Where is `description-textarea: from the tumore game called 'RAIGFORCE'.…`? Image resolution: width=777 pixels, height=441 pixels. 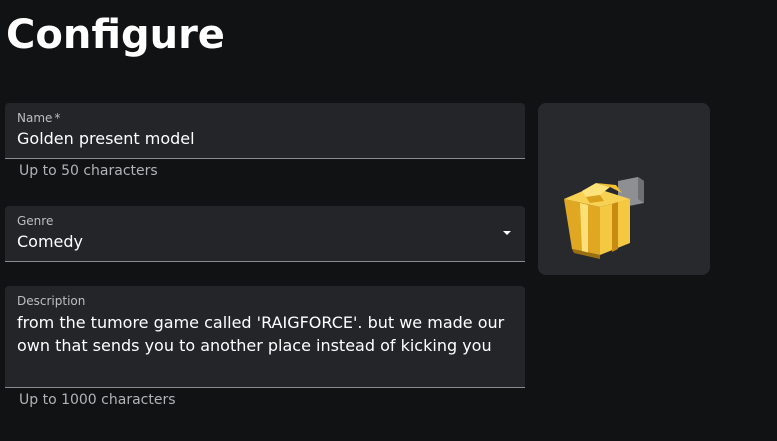 description-textarea: from the tumore game called 'RAIGFORCE'.… is located at coordinates (267, 334).